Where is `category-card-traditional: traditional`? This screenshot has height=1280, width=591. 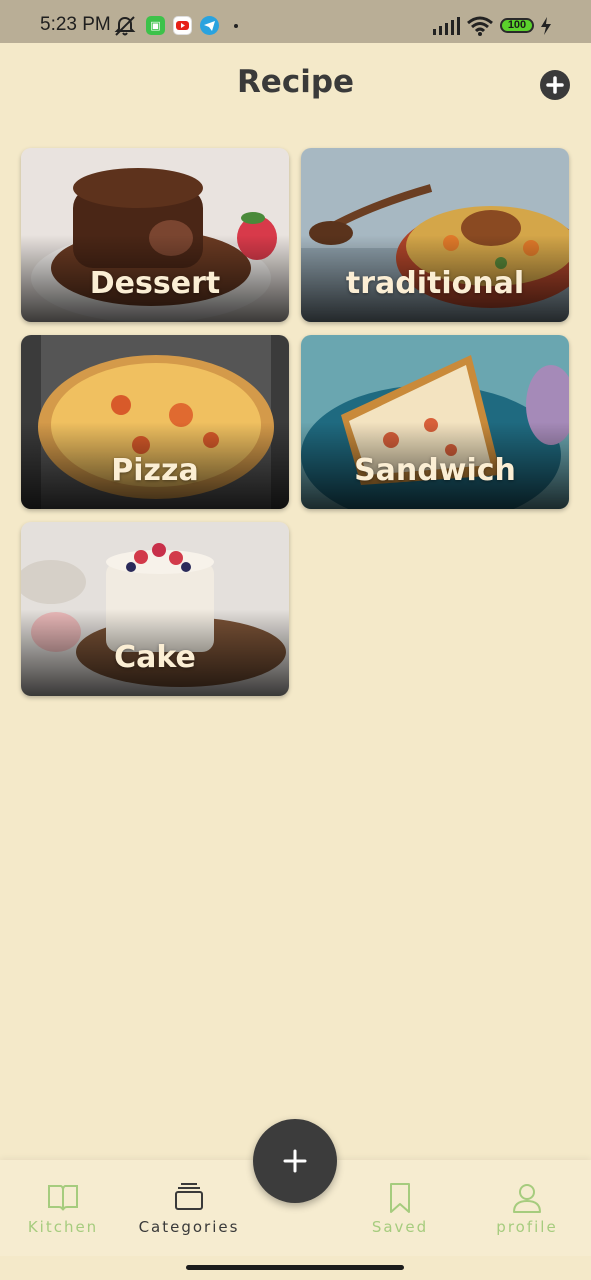
category-card-traditional: traditional is located at coordinates (435, 235).